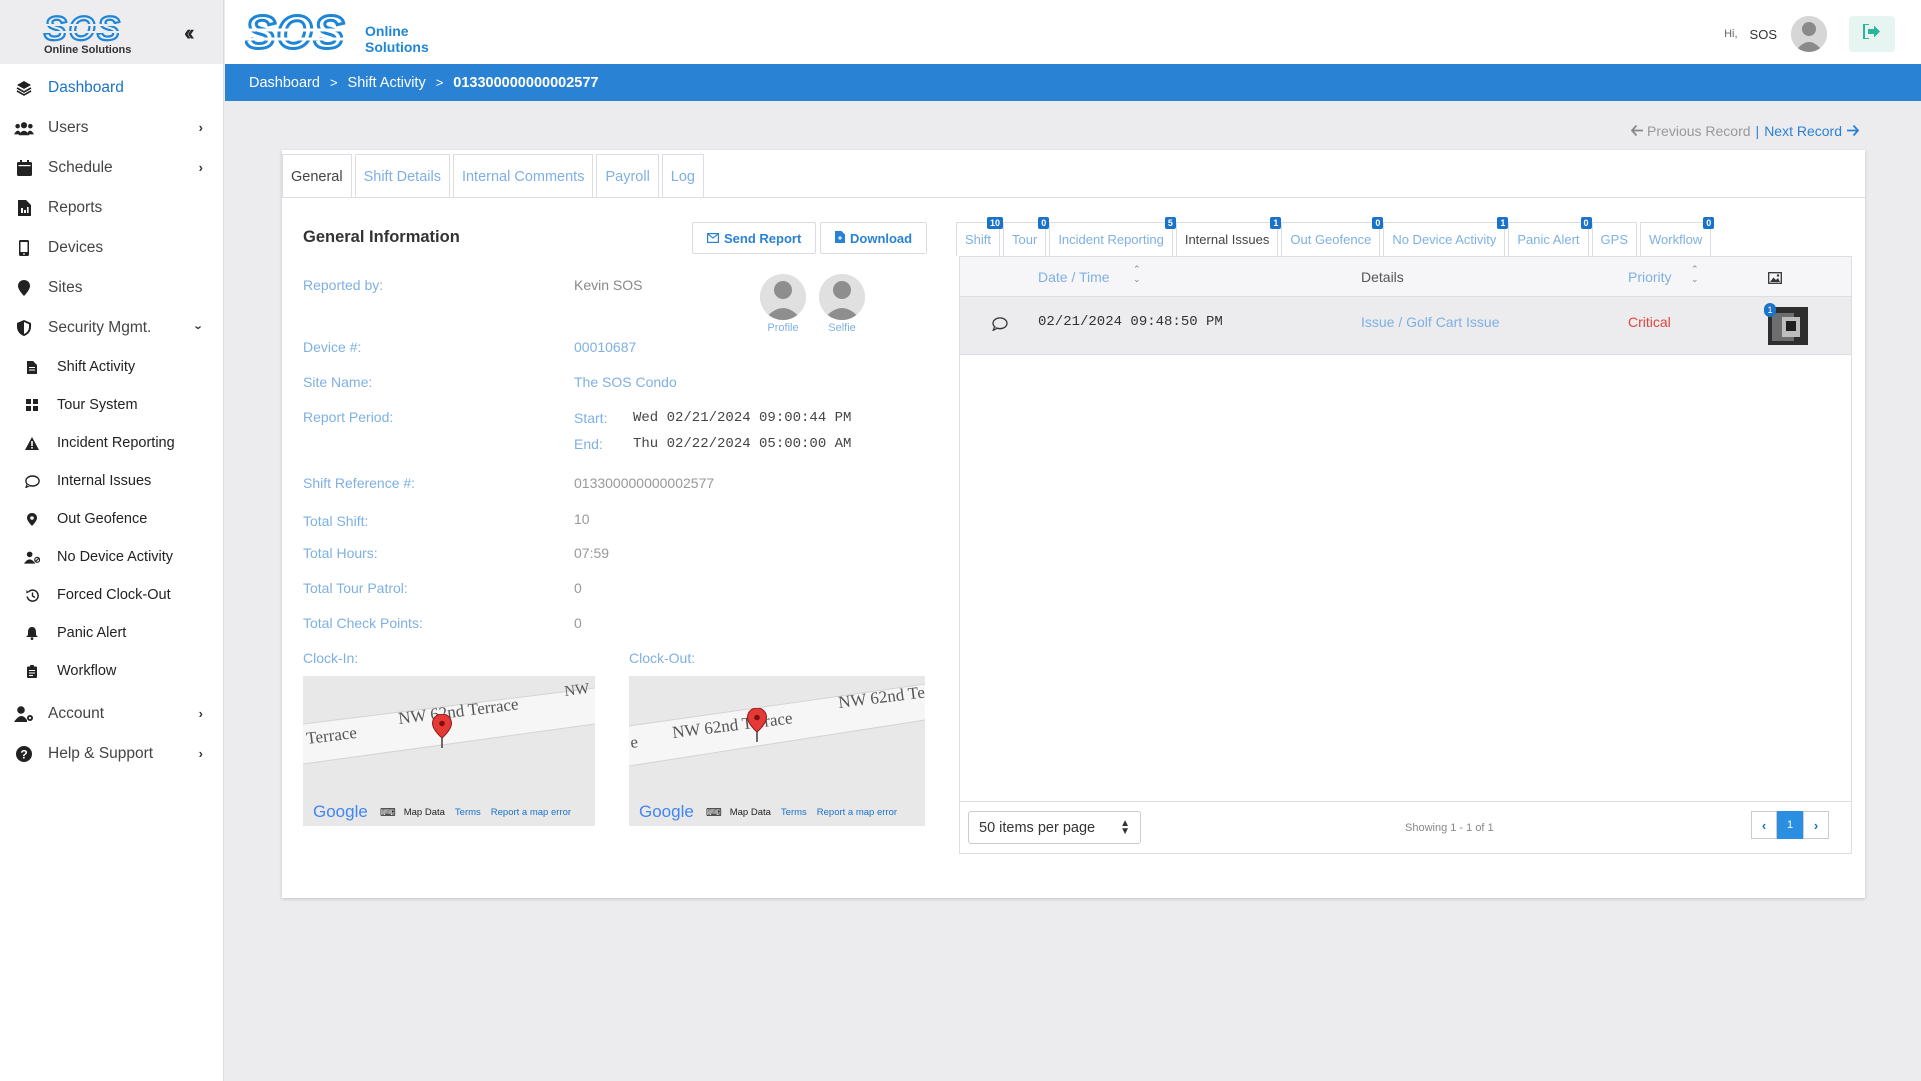  What do you see at coordinates (111, 168) in the screenshot?
I see `sidebar-item-schedule: Schedule ›` at bounding box center [111, 168].